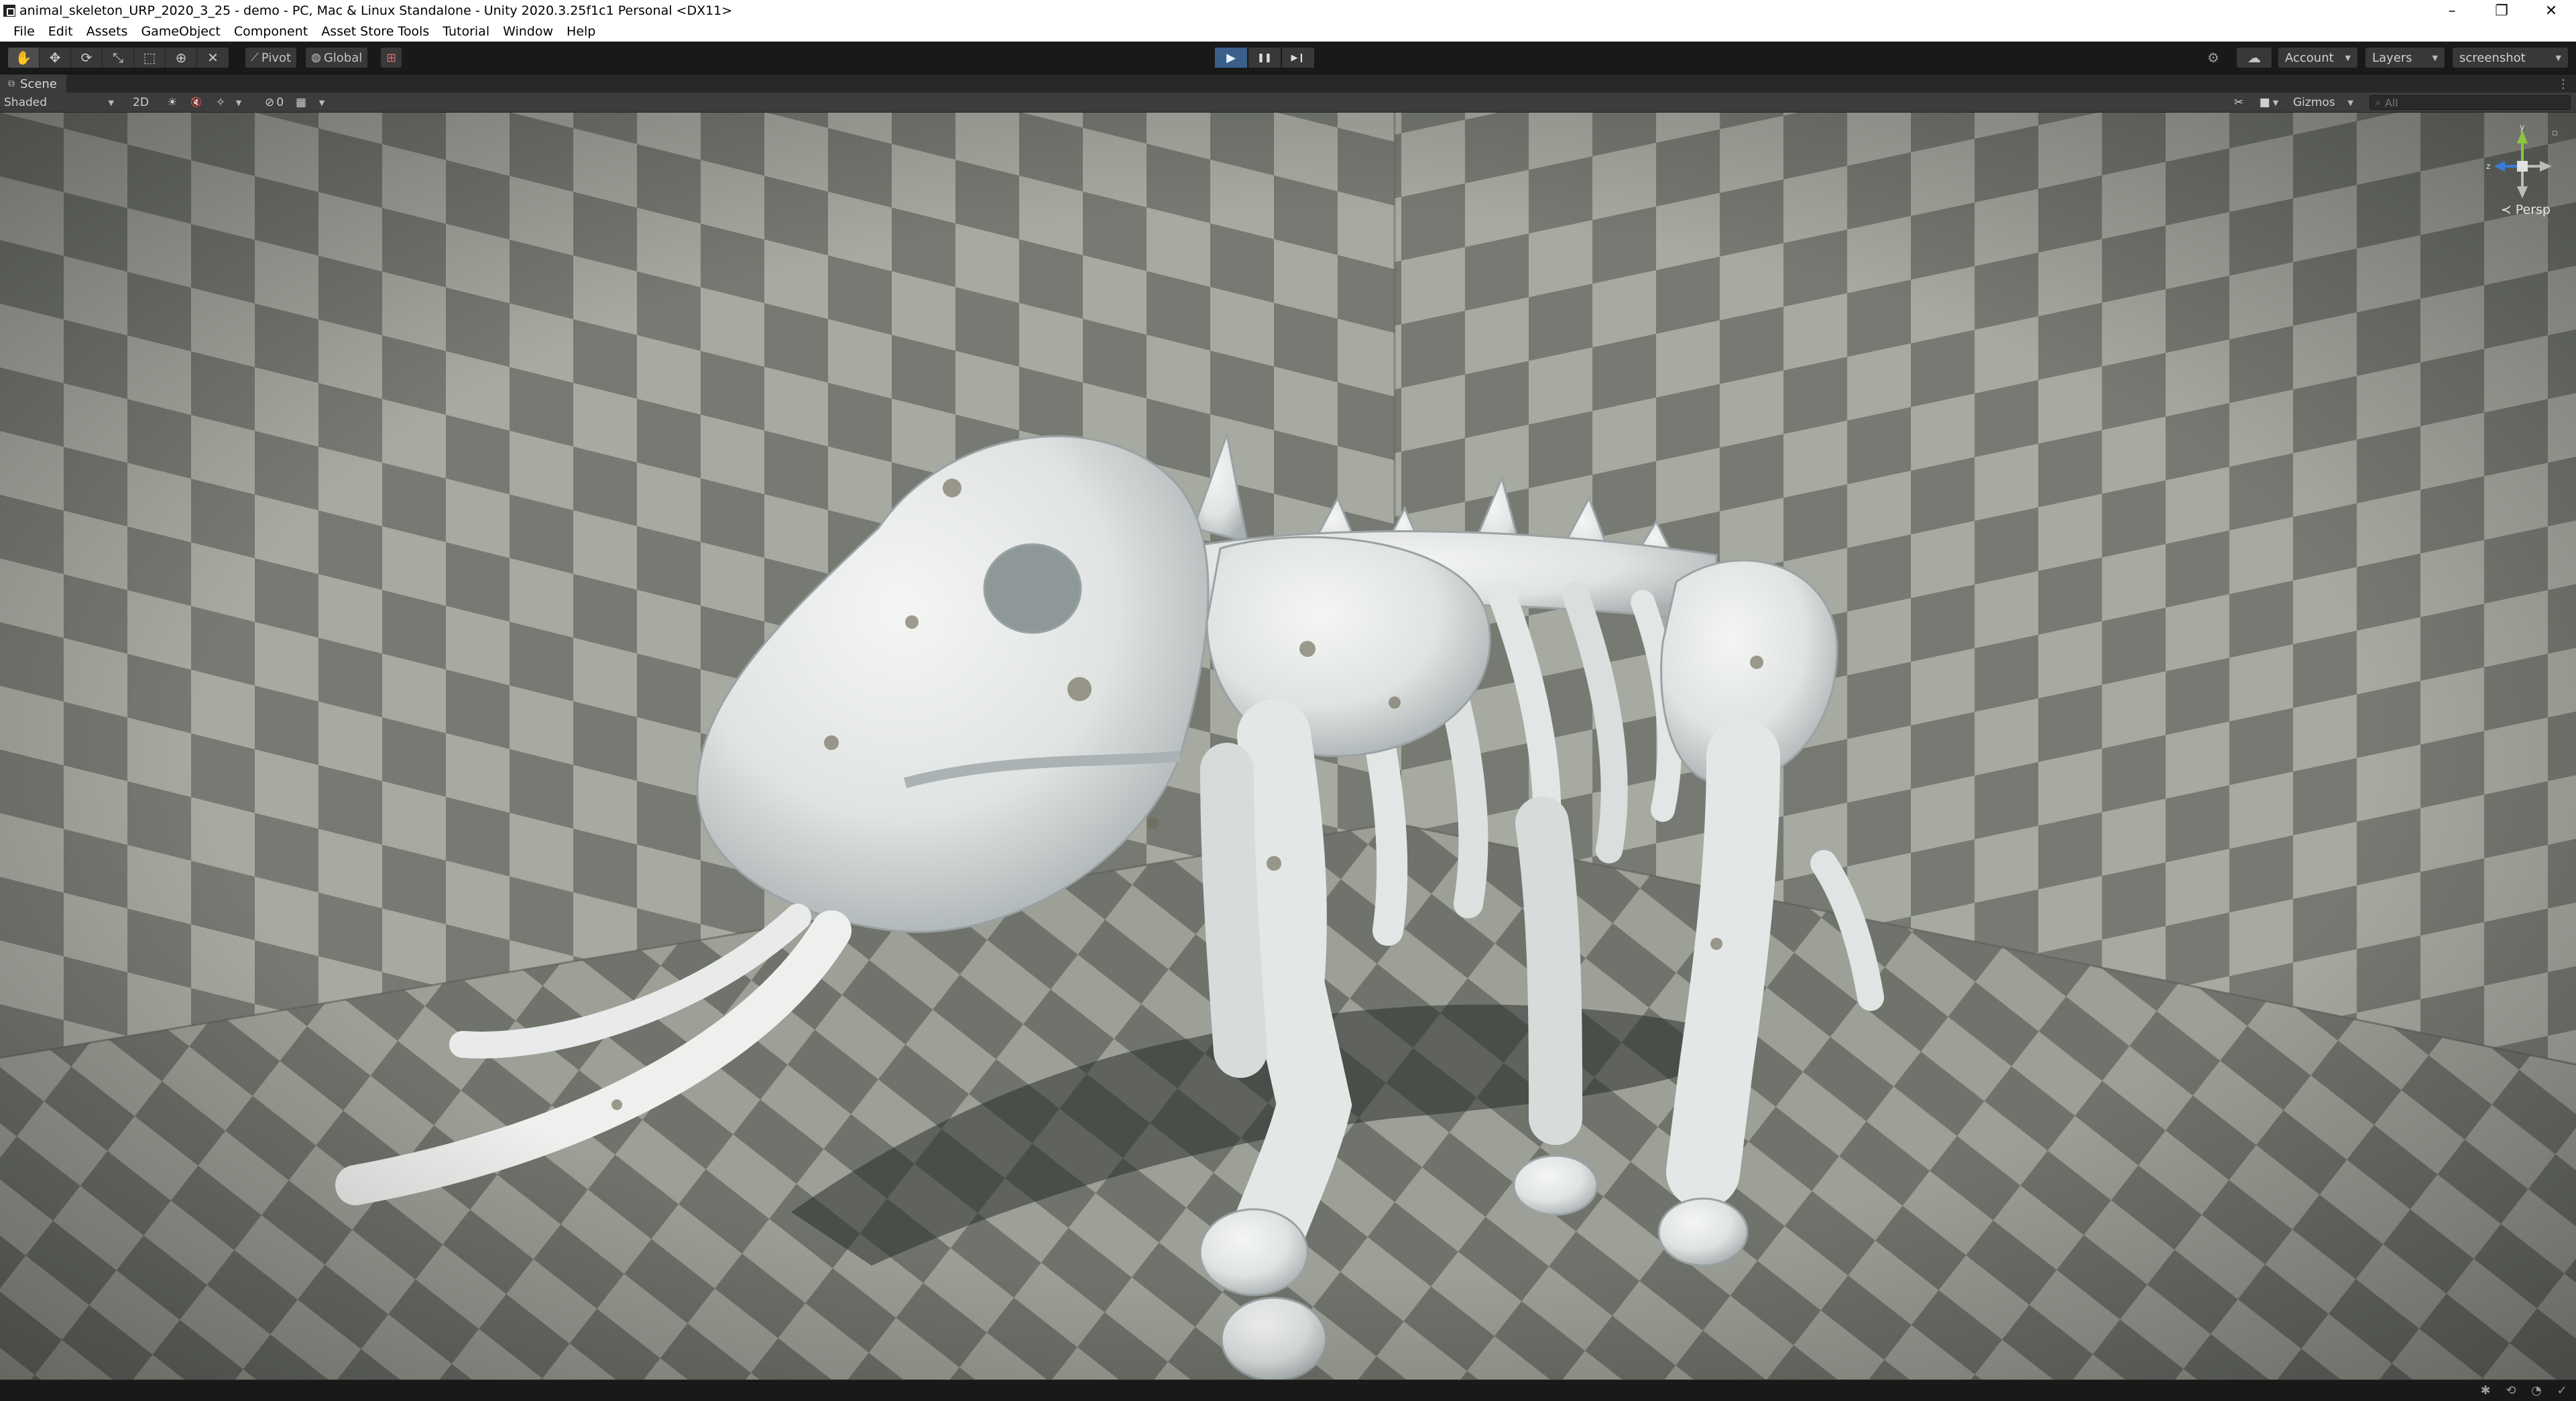 The image size is (2576, 1401). I want to click on step-button: ▶❙, so click(1298, 58).